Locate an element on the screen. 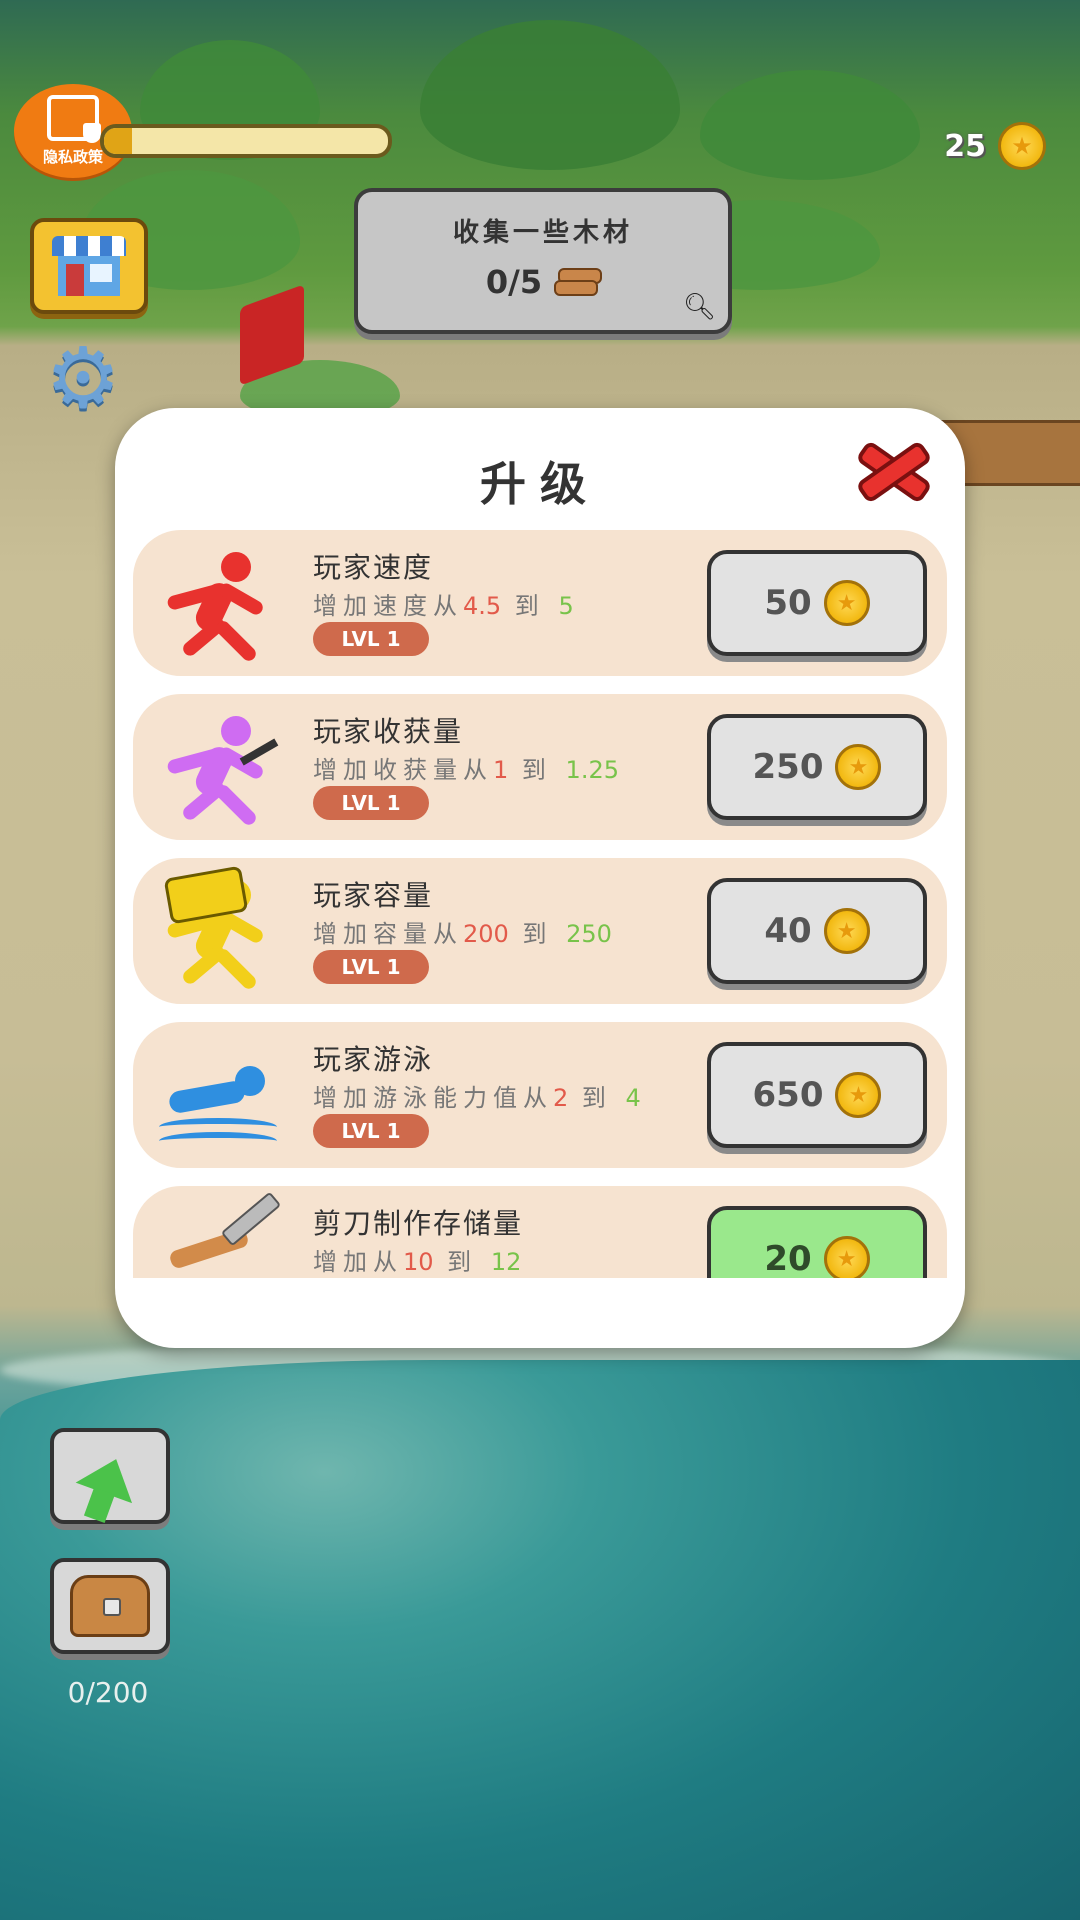  privacy-shield-icon is located at coordinates (74, 119).